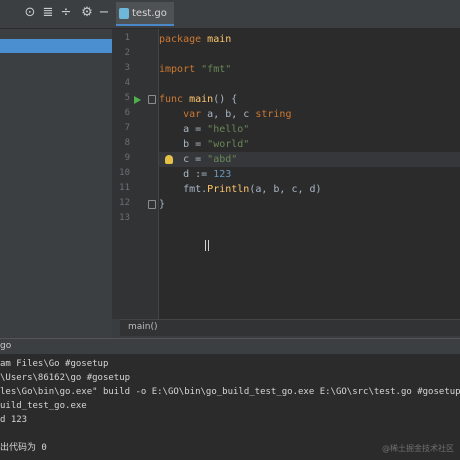 Image resolution: width=460 pixels, height=460 pixels. What do you see at coordinates (309, 69) in the screenshot?
I see `code-line: import "fmt"` at bounding box center [309, 69].